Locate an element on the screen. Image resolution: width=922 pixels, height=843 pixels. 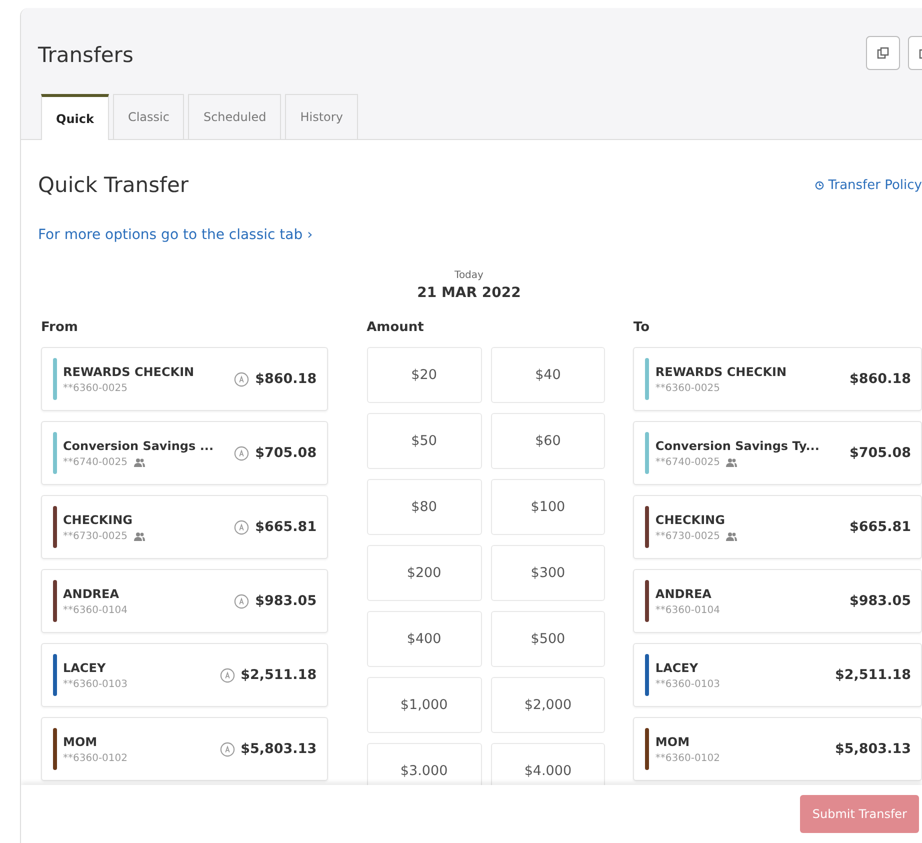
amount-button: $40 is located at coordinates (548, 375).